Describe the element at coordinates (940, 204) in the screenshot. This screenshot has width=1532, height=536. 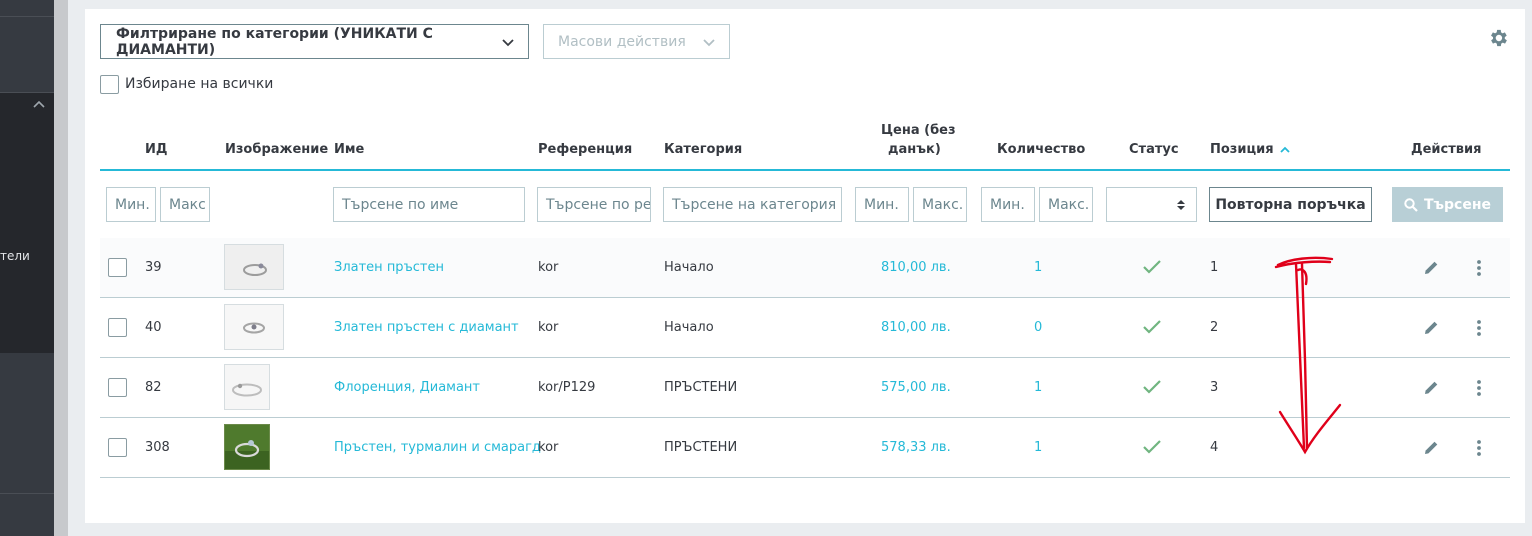
I see `price-max-input: Макс.` at that location.